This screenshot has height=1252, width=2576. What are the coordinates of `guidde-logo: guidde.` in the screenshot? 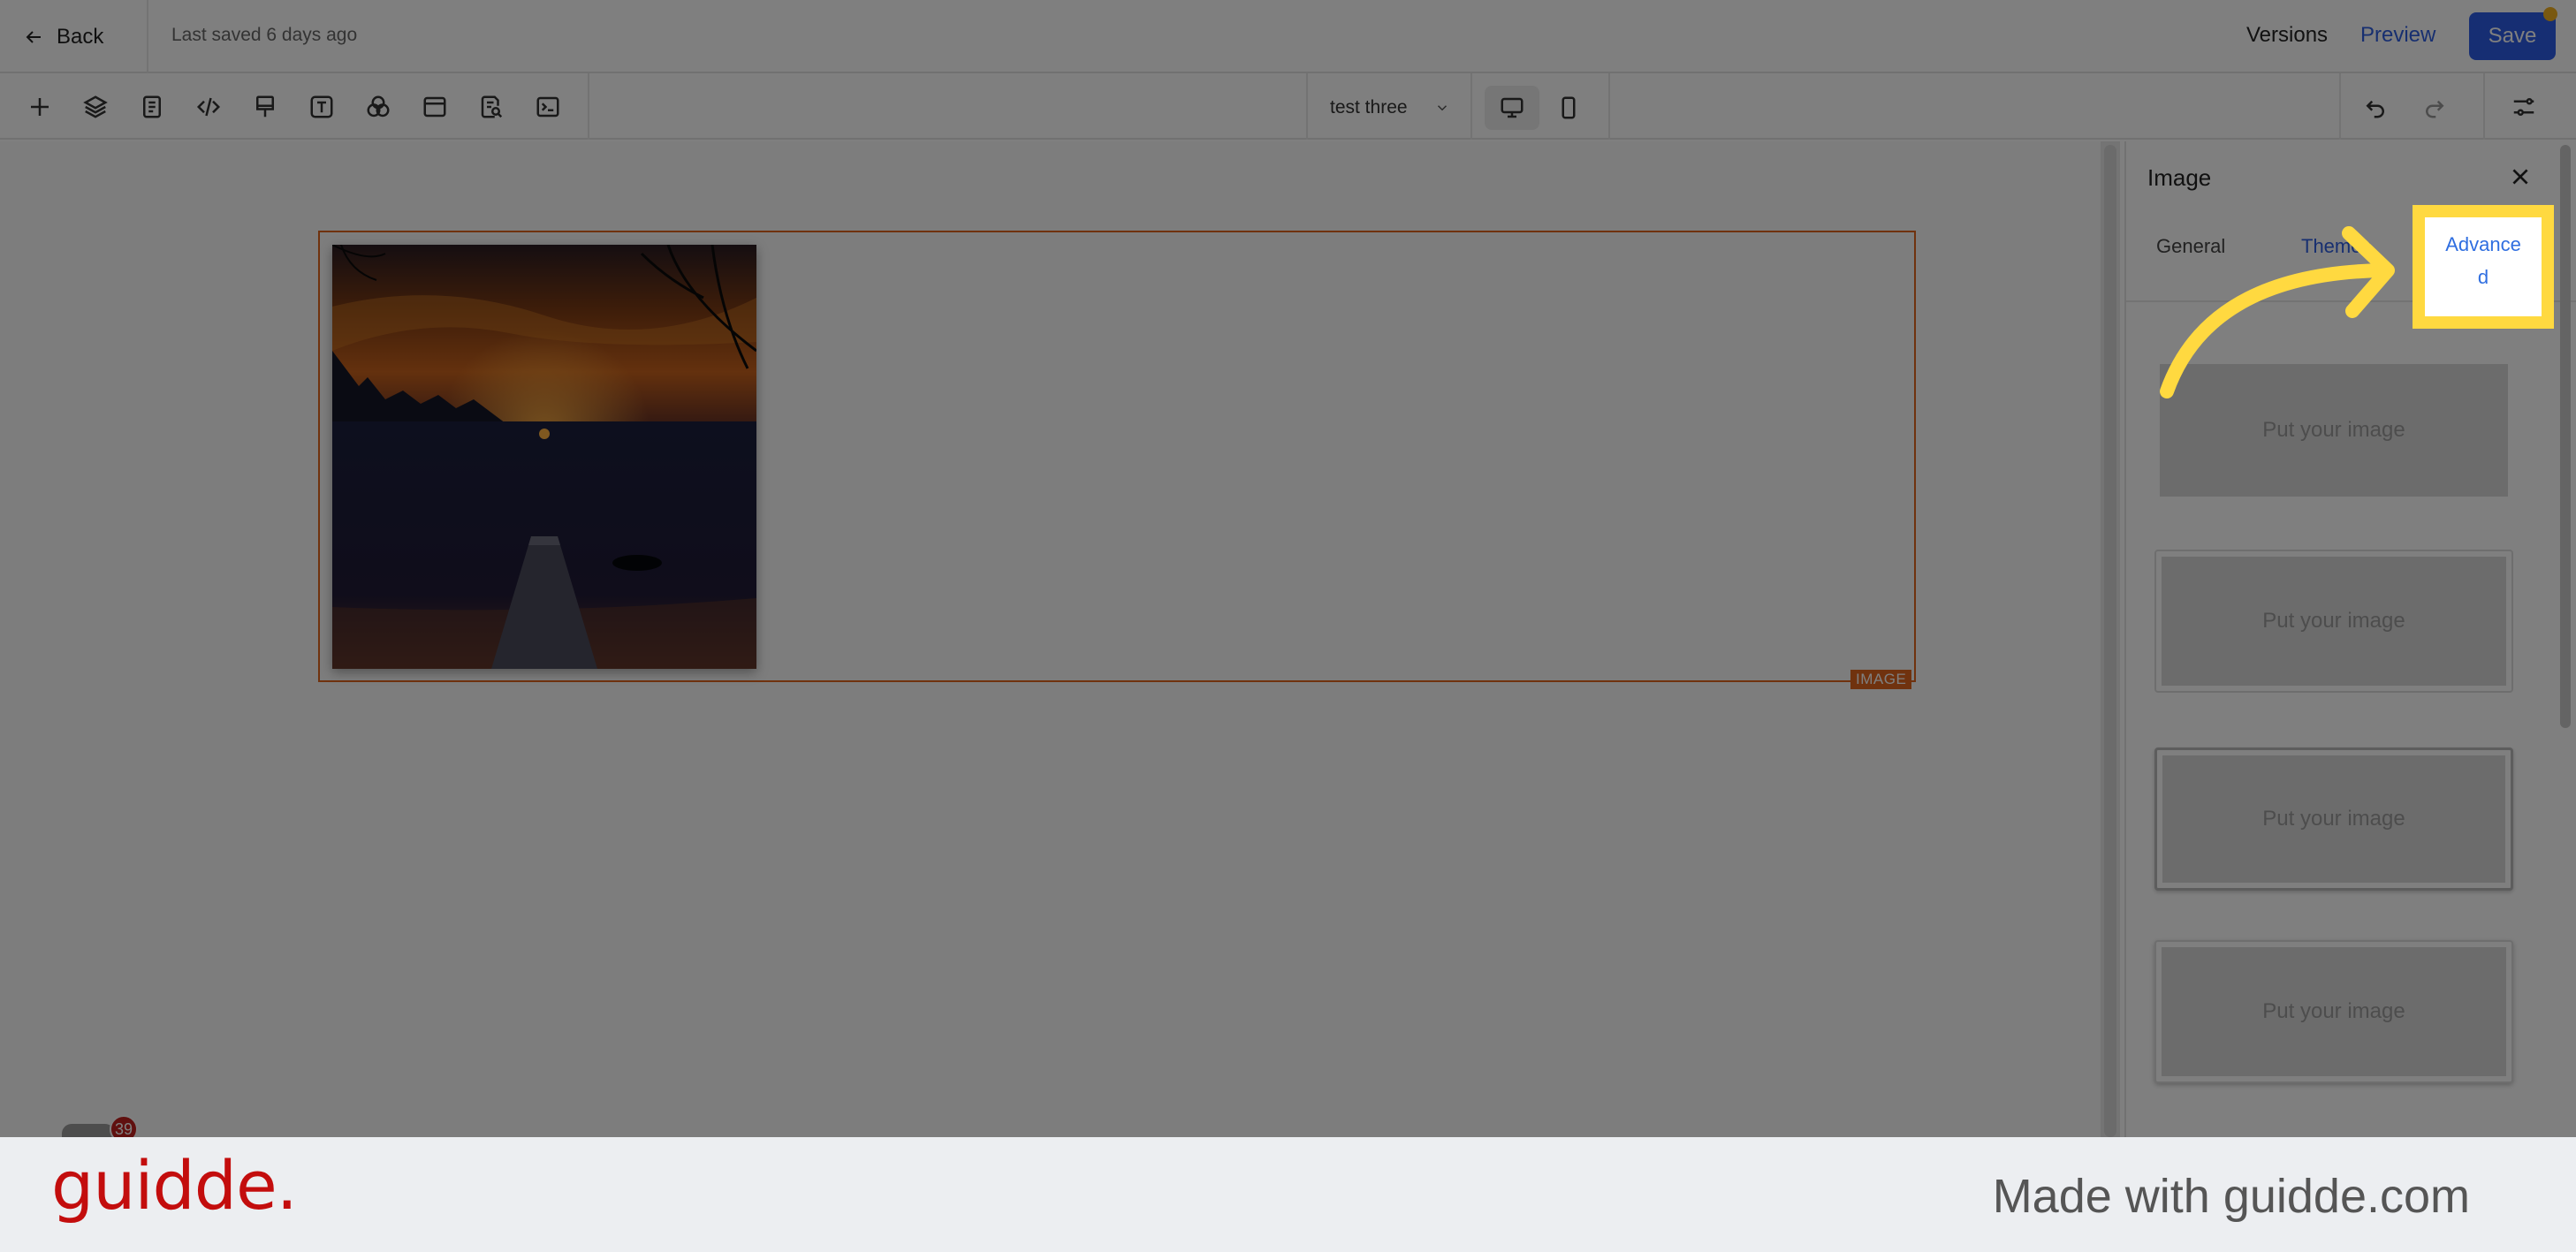 It's located at (174, 1185).